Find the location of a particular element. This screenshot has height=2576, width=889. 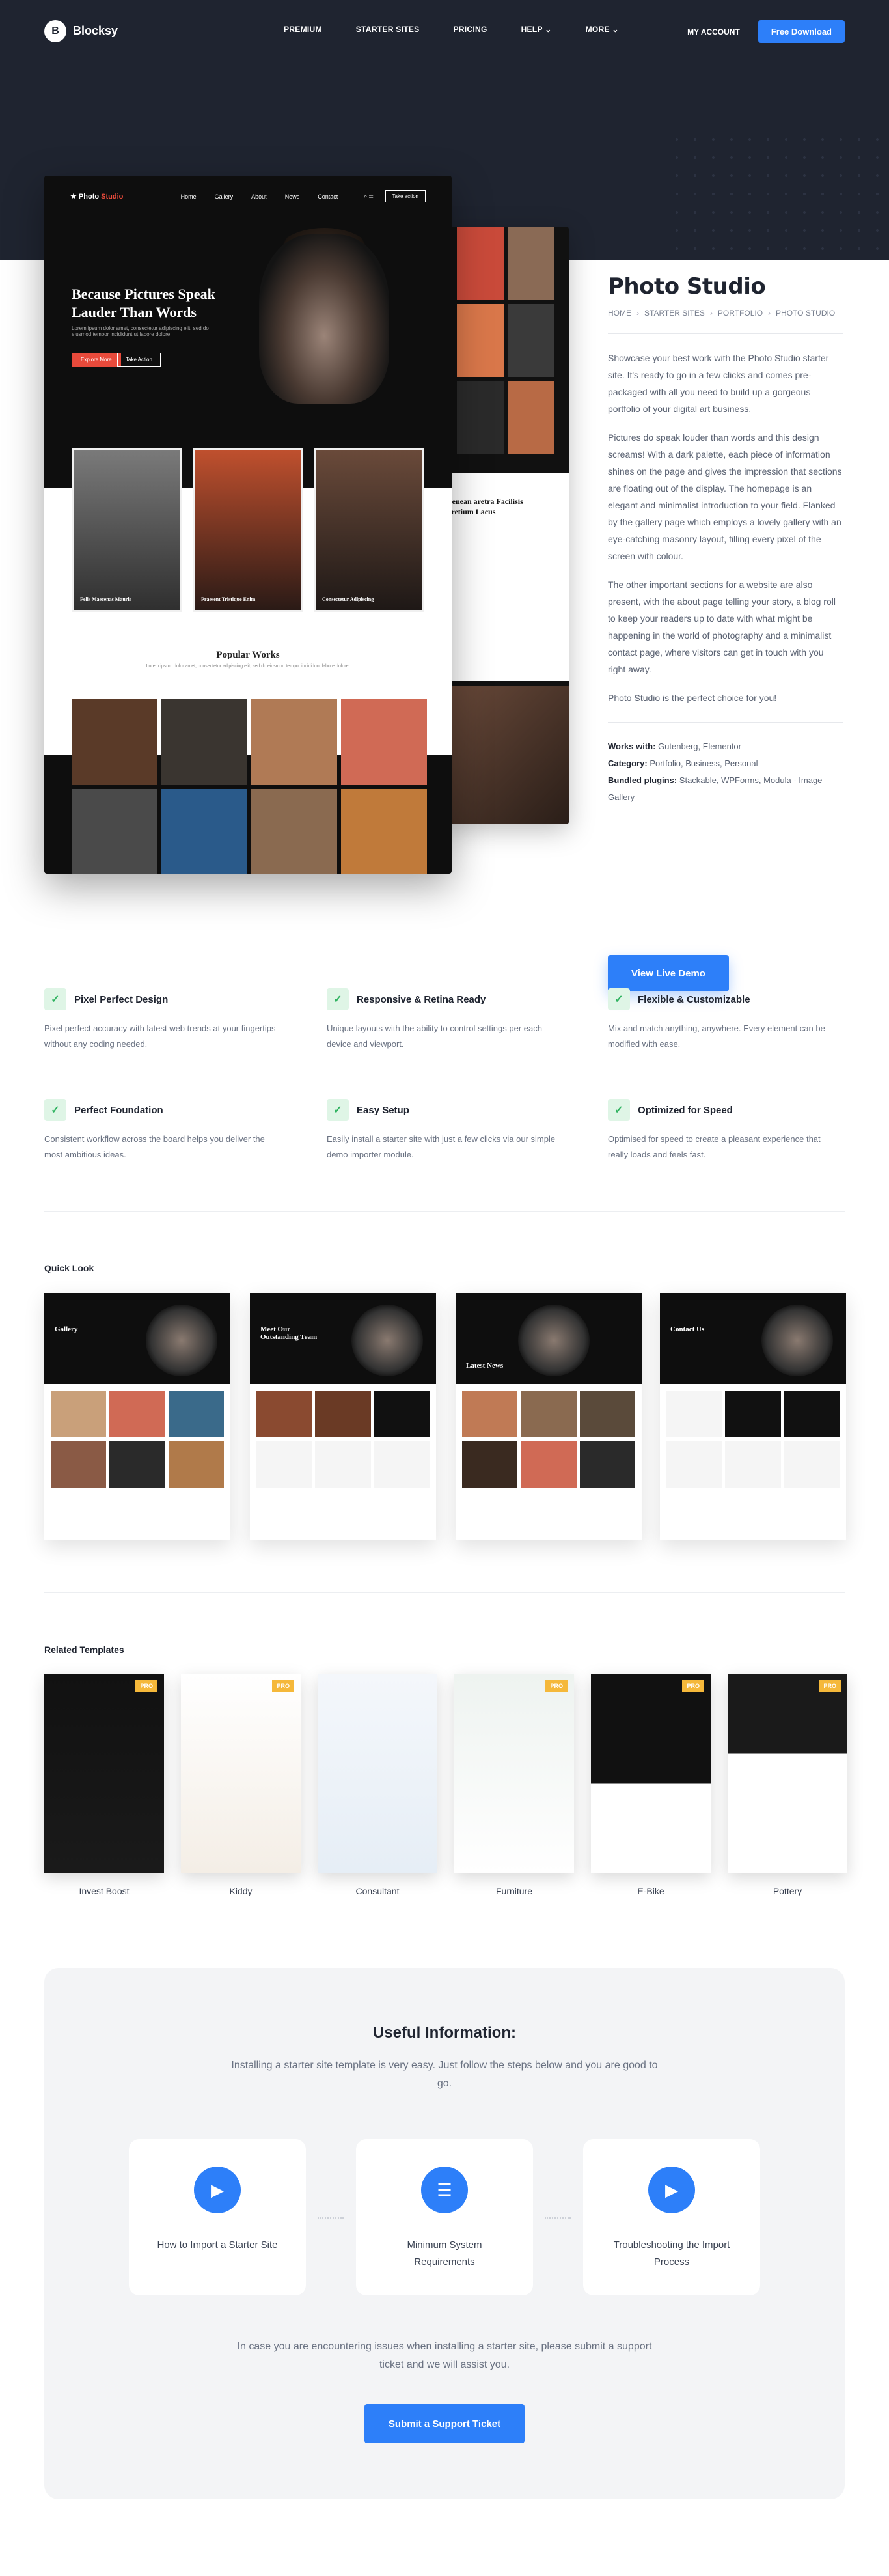

template-kiddy: PRO Kiddy is located at coordinates (241, 1785).